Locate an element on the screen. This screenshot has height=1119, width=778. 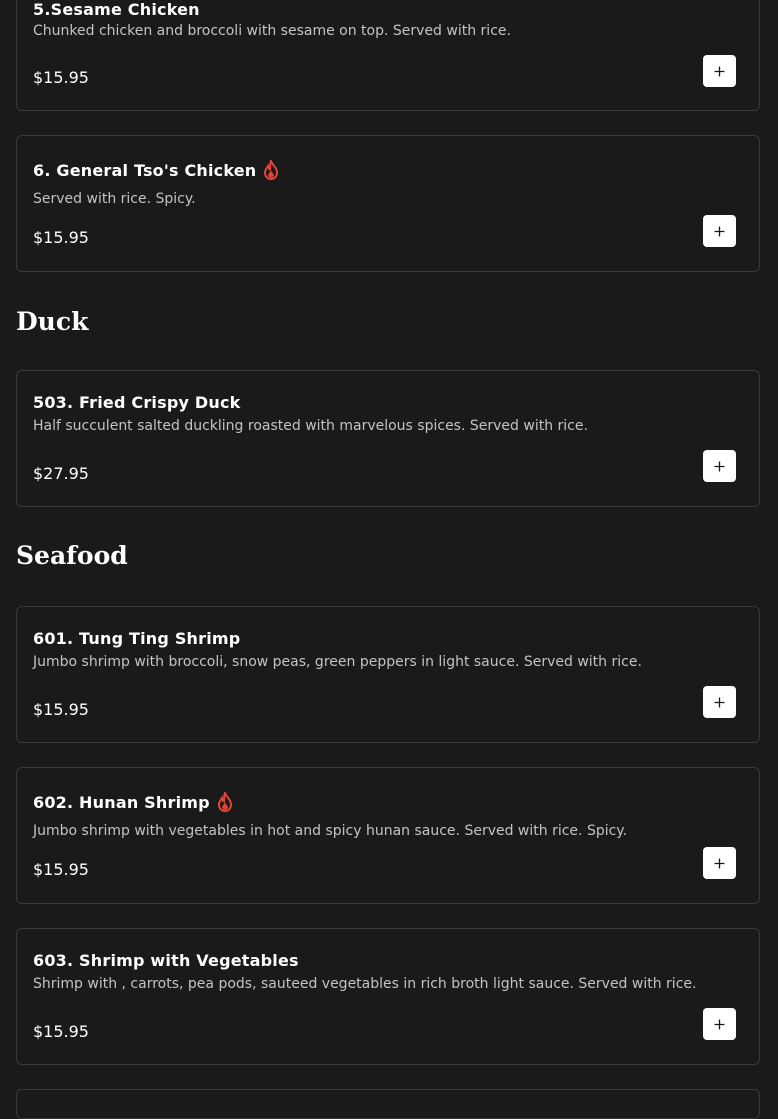
item-title: 503. Fried Crispy Duck is located at coordinates (137, 402).